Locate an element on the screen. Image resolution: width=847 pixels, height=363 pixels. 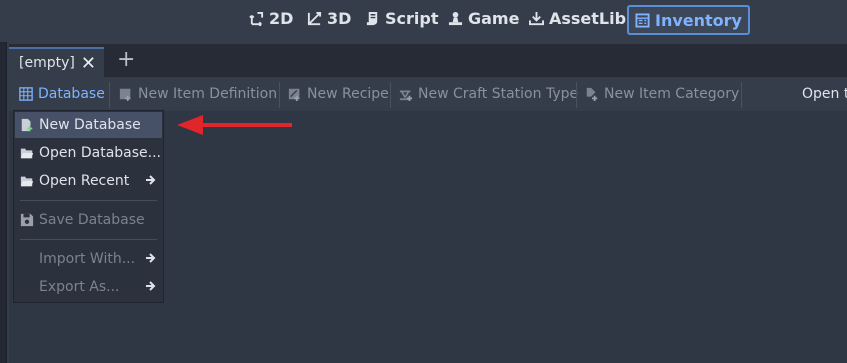
tab-bar: [empty] ✕ + is located at coordinates (428, 60).